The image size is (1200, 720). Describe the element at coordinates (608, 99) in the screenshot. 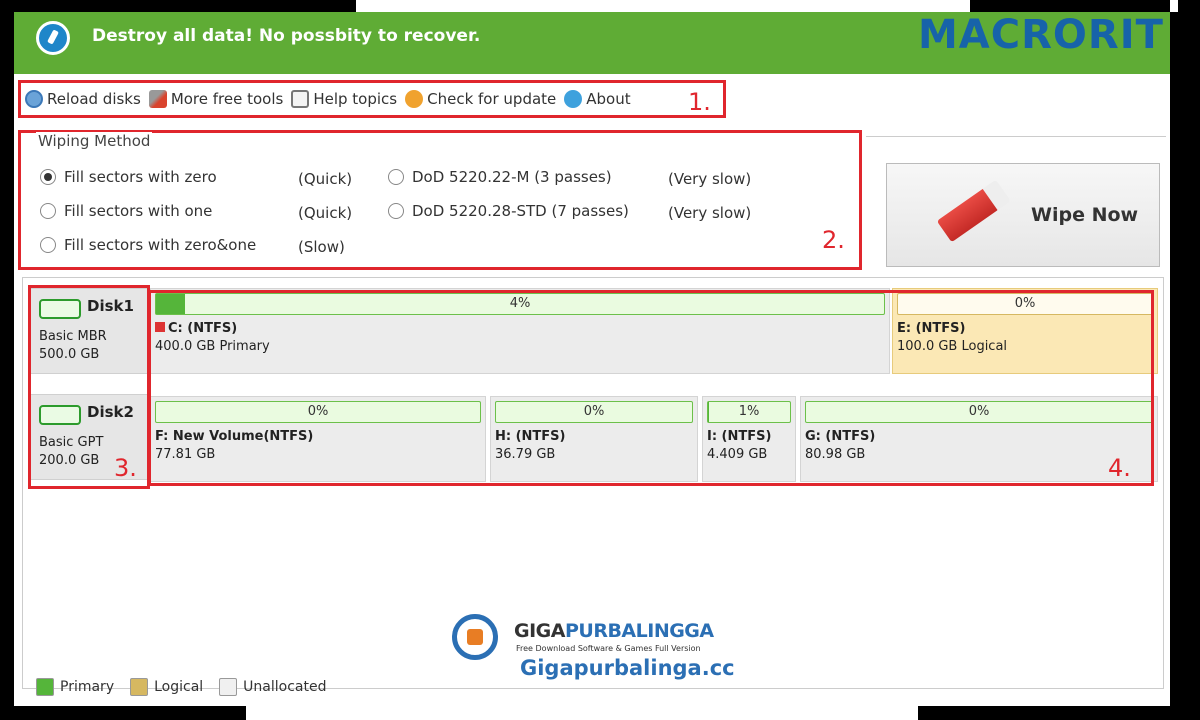

I see `about-label: About` at that location.